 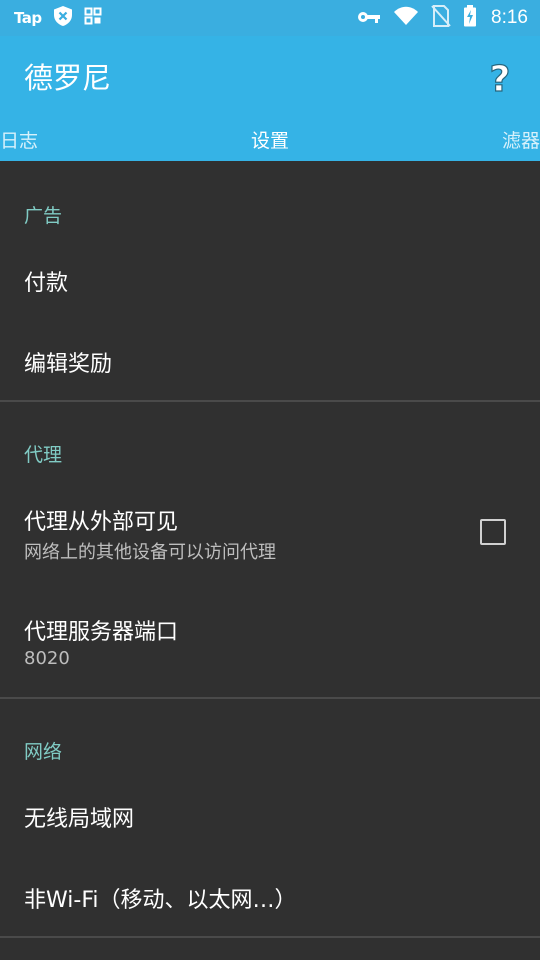 I want to click on help-button: ?, so click(x=500, y=78).